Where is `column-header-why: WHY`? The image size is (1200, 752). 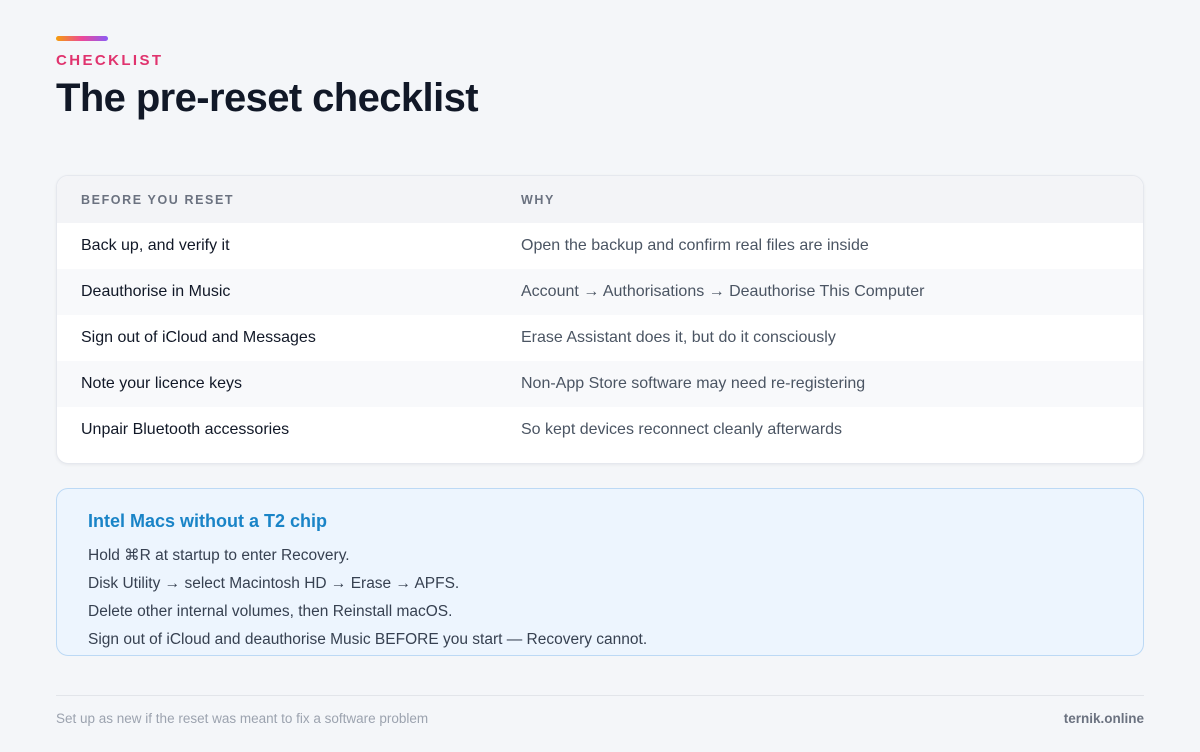
column-header-why: WHY is located at coordinates (820, 199).